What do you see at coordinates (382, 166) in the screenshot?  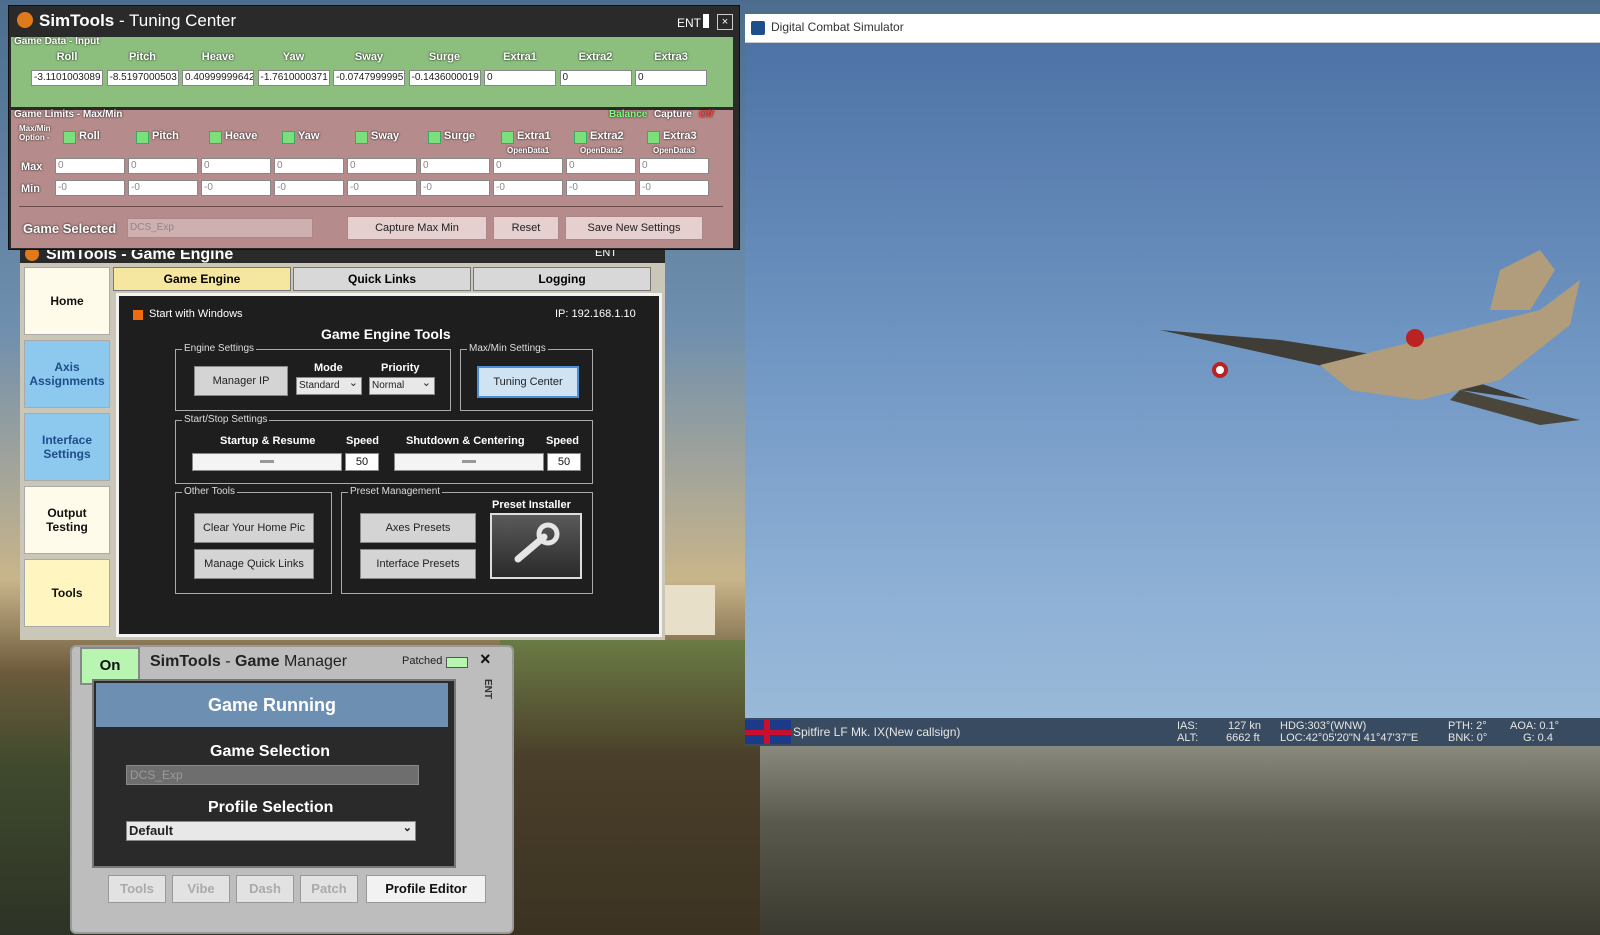 I see `max-input-sway: 0` at bounding box center [382, 166].